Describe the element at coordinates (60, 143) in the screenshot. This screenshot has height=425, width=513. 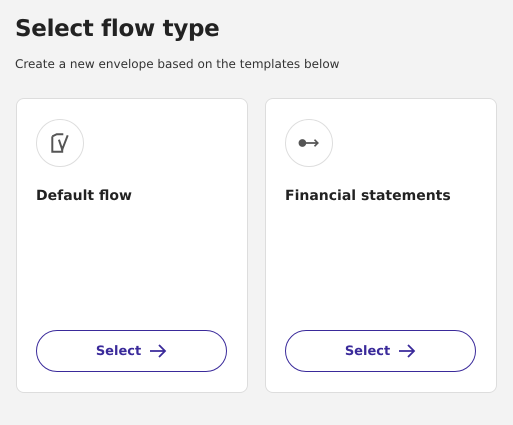
I see `document-check-icon` at that location.